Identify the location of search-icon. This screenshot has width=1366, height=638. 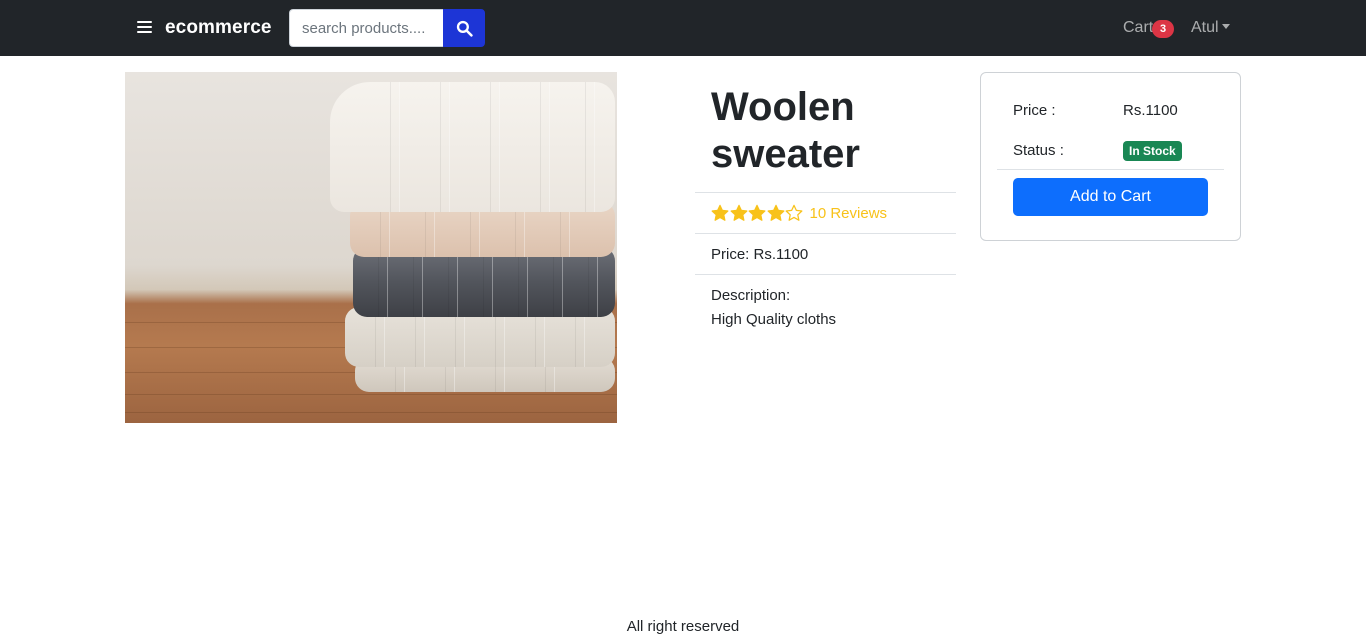
(464, 28).